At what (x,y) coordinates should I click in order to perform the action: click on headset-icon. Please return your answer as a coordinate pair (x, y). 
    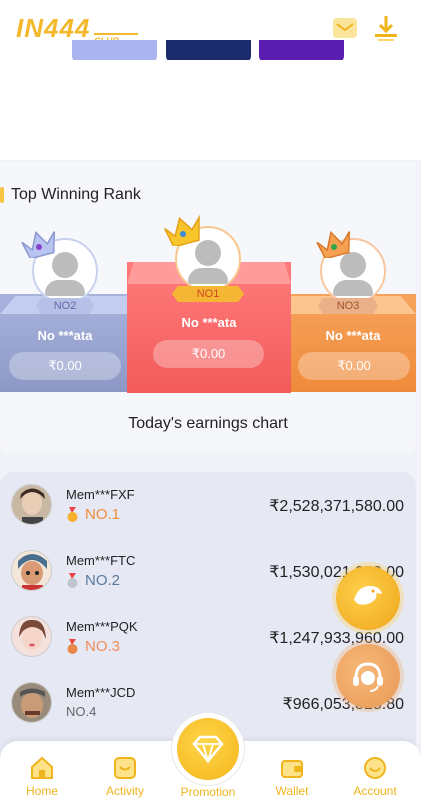
    Looking at the image, I should click on (368, 677).